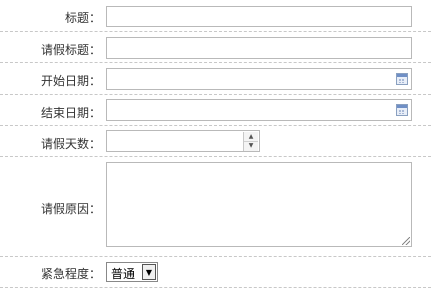 This screenshot has height=289, width=431. Describe the element at coordinates (259, 48) in the screenshot. I see `leave-title-input` at that location.